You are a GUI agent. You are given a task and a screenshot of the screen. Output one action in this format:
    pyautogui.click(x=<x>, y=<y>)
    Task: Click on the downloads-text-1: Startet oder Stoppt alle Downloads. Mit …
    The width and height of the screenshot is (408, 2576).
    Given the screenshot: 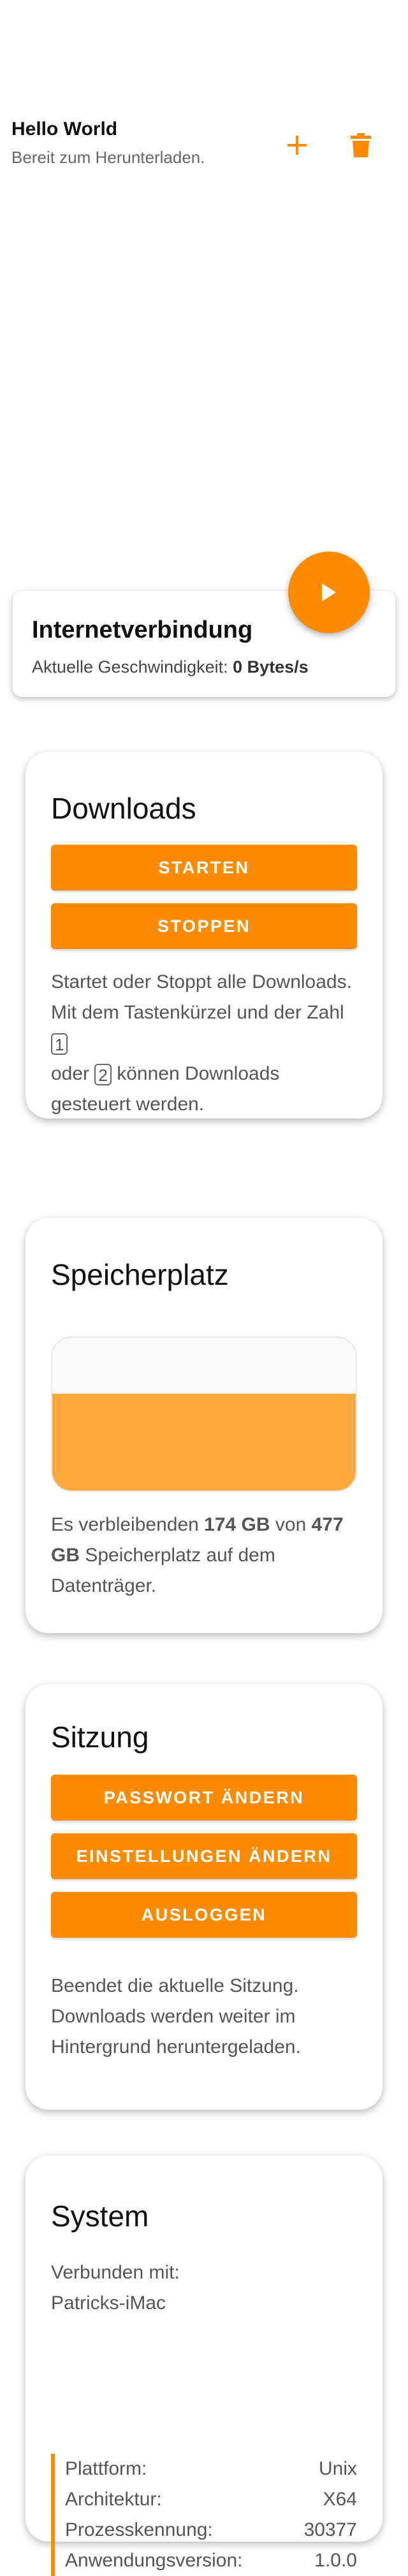 What is the action you would take?
    pyautogui.click(x=201, y=997)
    